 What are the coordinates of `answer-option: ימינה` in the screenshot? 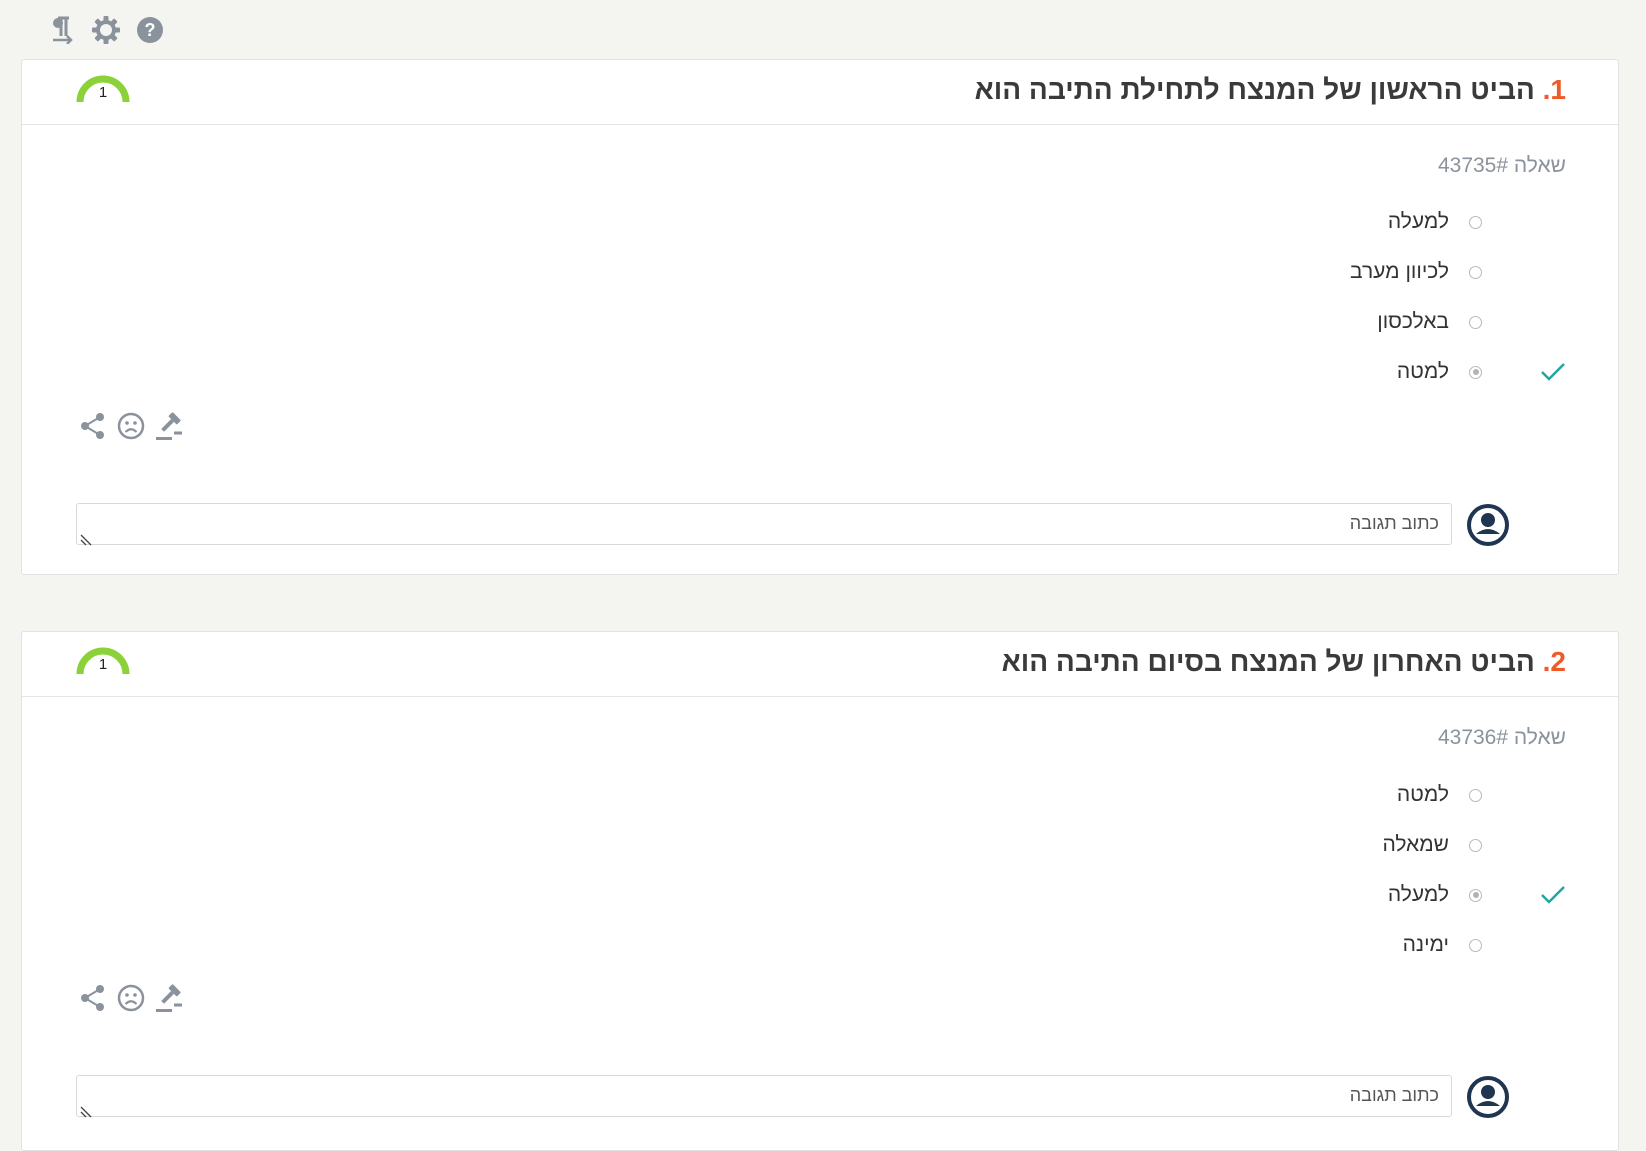 It's located at (1442, 945).